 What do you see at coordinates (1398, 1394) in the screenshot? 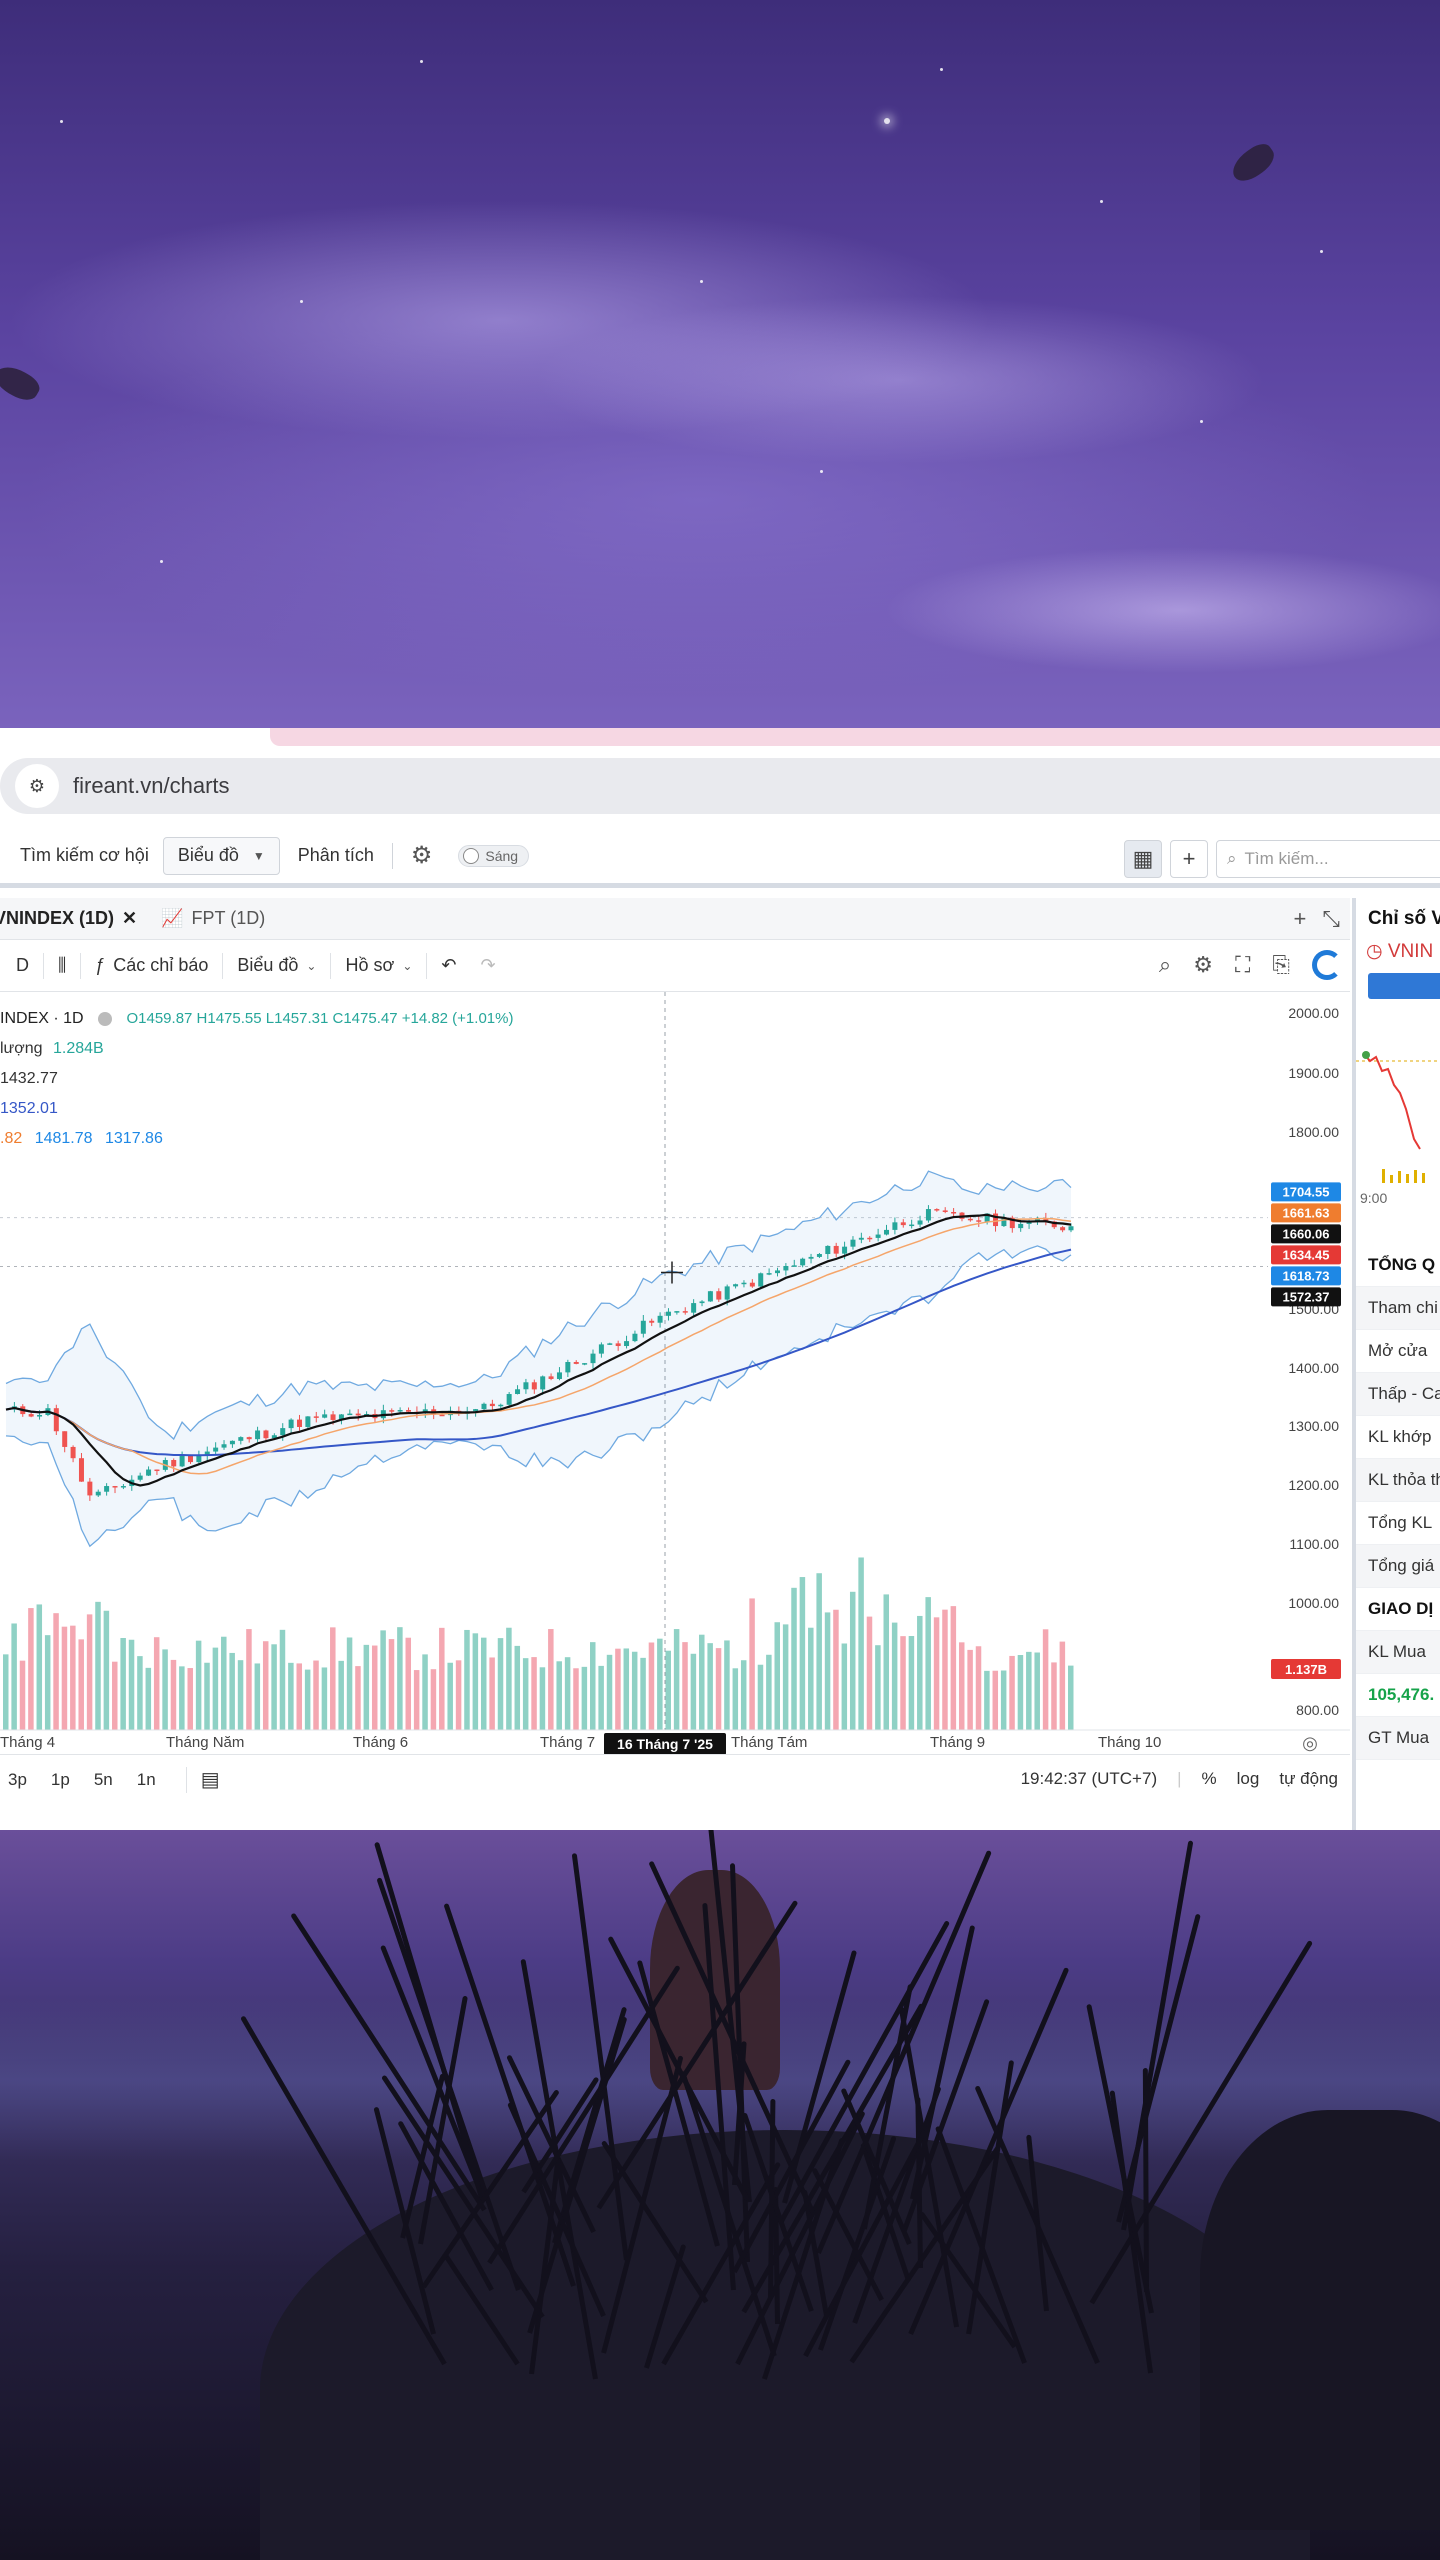
I see `sidebar-row: Thấp - Ca` at bounding box center [1398, 1394].